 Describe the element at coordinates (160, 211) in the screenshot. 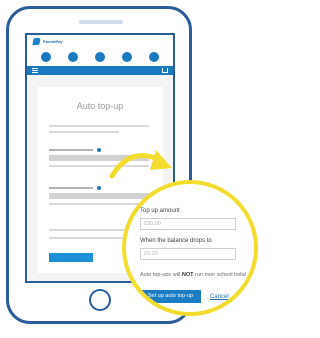

I see `amount-label: Top up amount` at that location.